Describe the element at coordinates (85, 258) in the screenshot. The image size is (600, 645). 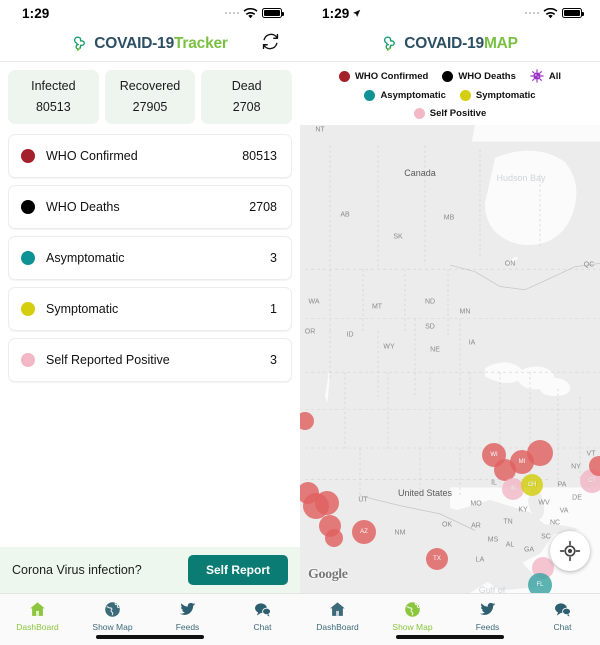
I see `list-item-label: Asymptomatic` at that location.